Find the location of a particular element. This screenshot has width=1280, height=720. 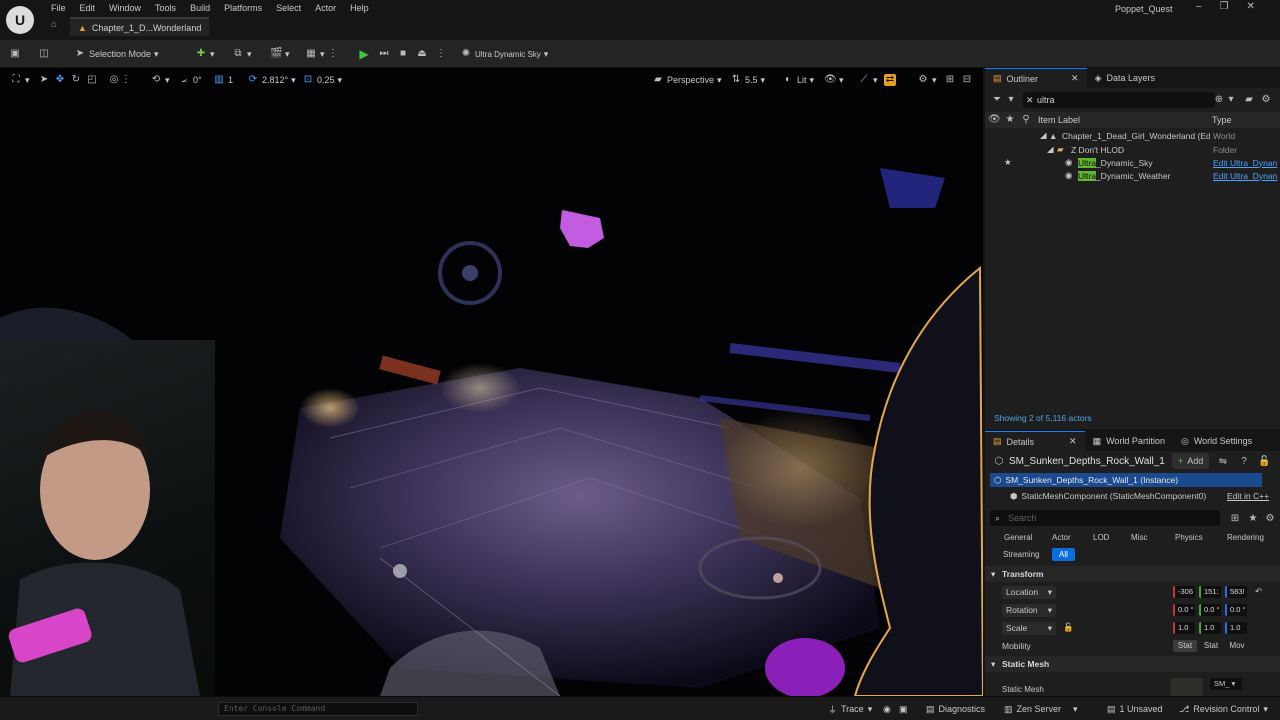

filter-streaming: Streaming is located at coordinates (1021, 554).